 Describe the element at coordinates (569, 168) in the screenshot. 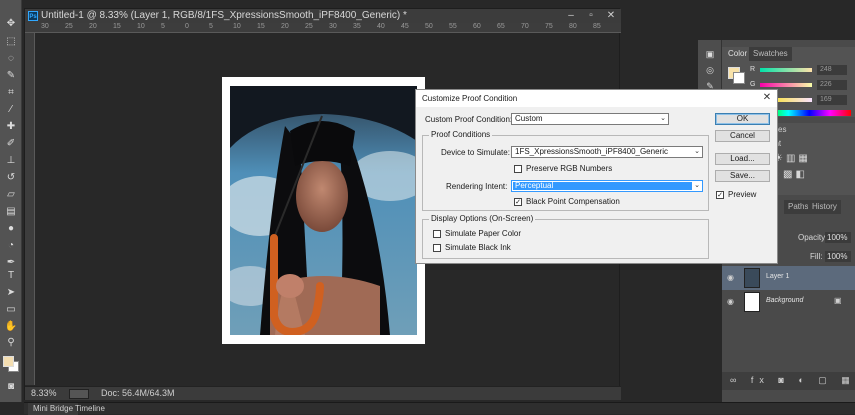

I see `preserve-rgb-label: Preserve RGB Numbers` at that location.